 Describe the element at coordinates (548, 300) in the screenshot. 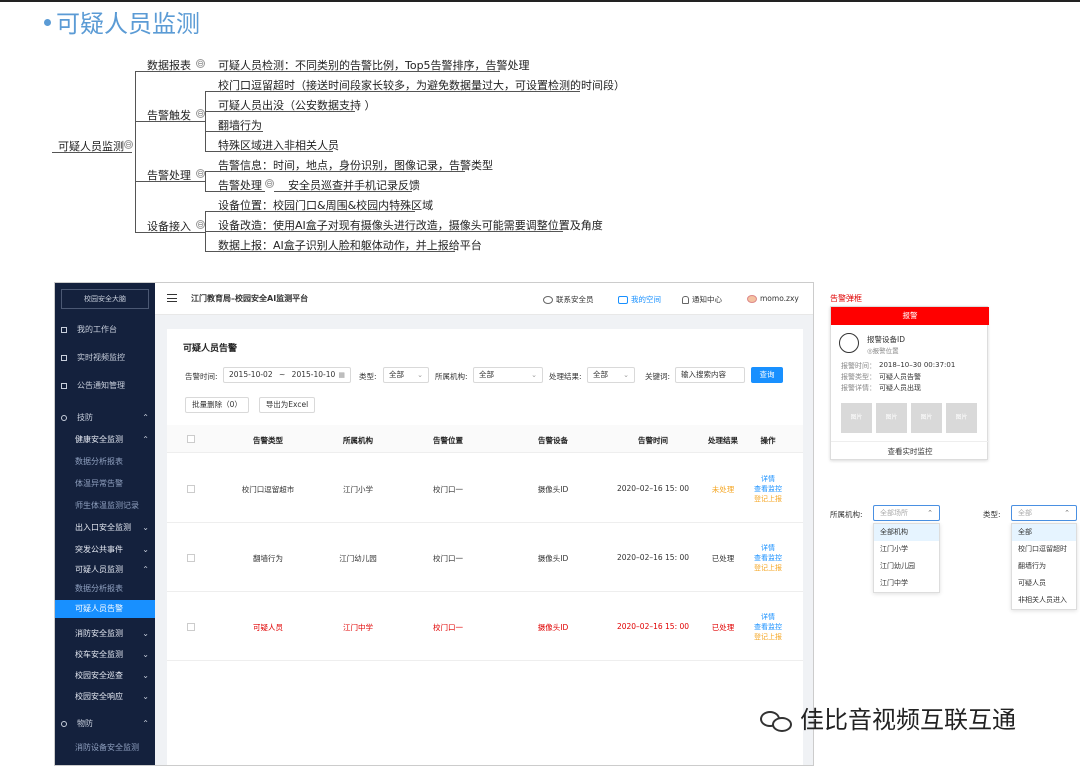

I see `chat-icon` at that location.